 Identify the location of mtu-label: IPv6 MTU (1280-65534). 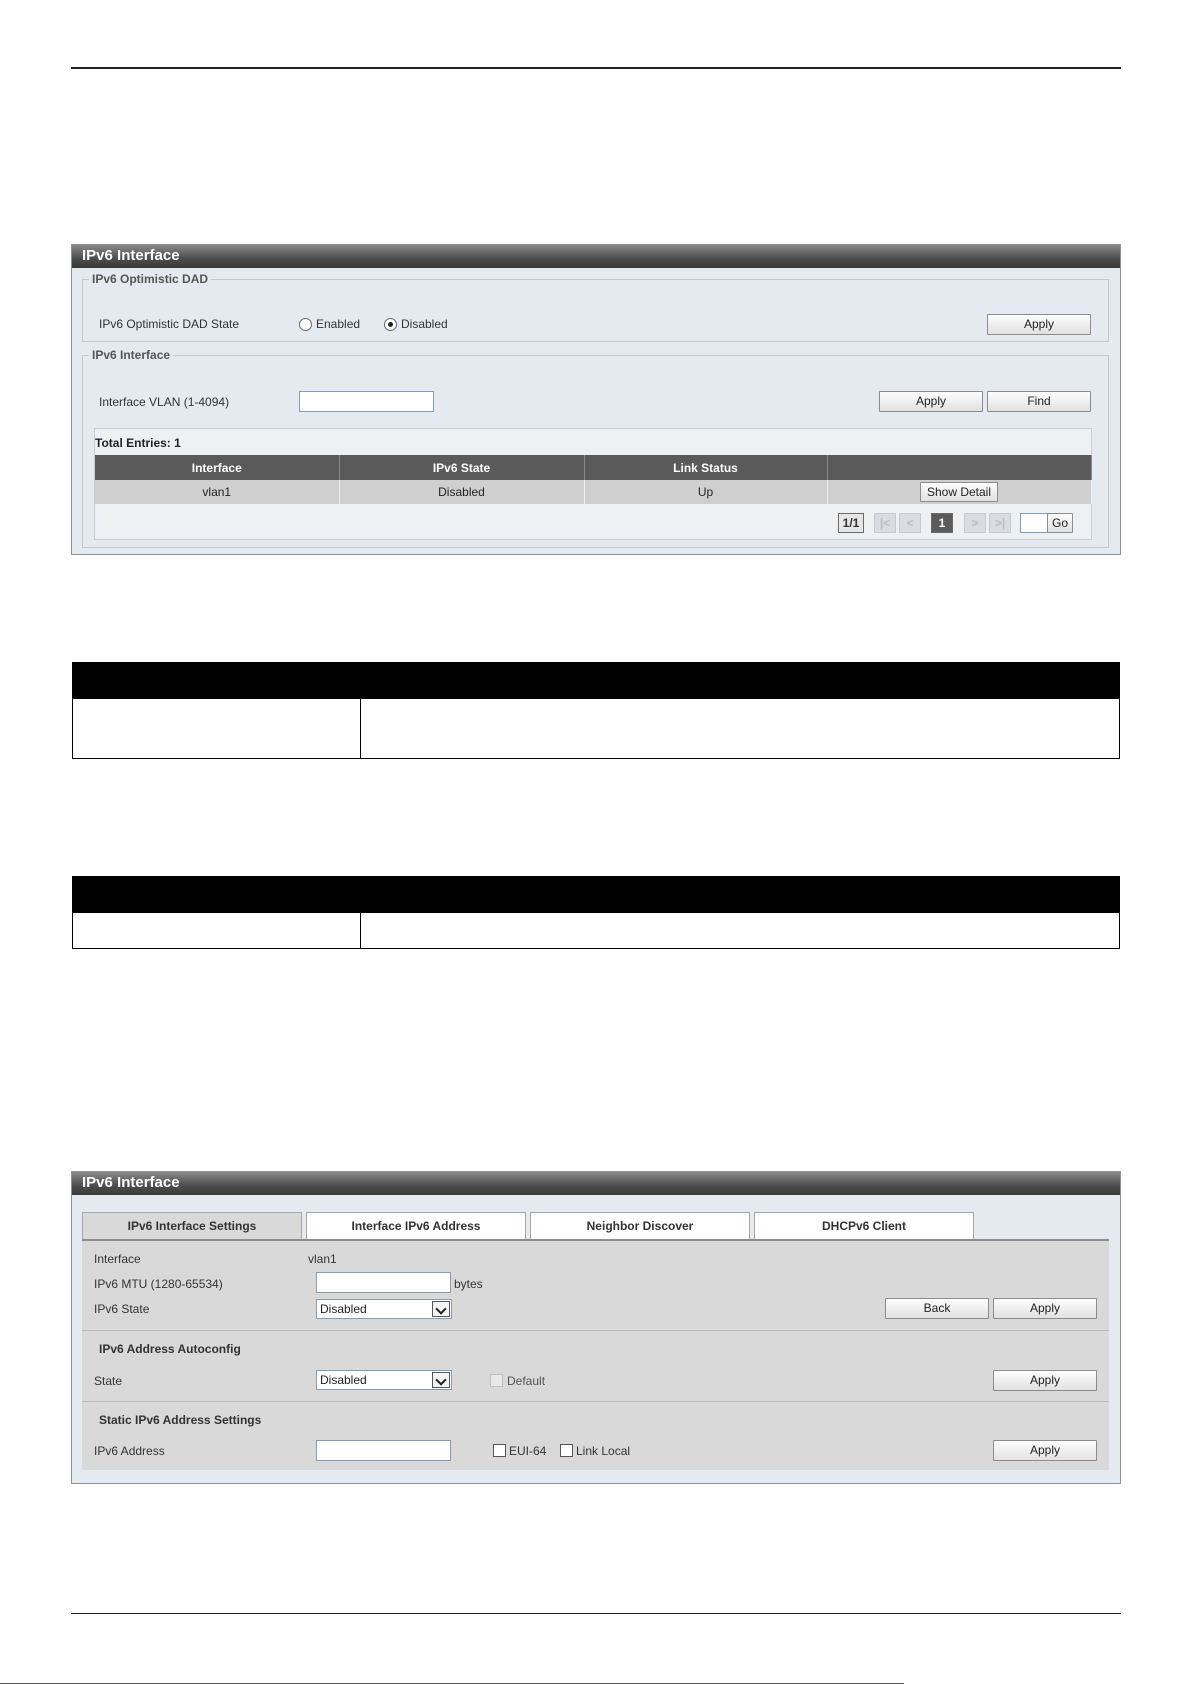
(158, 1284).